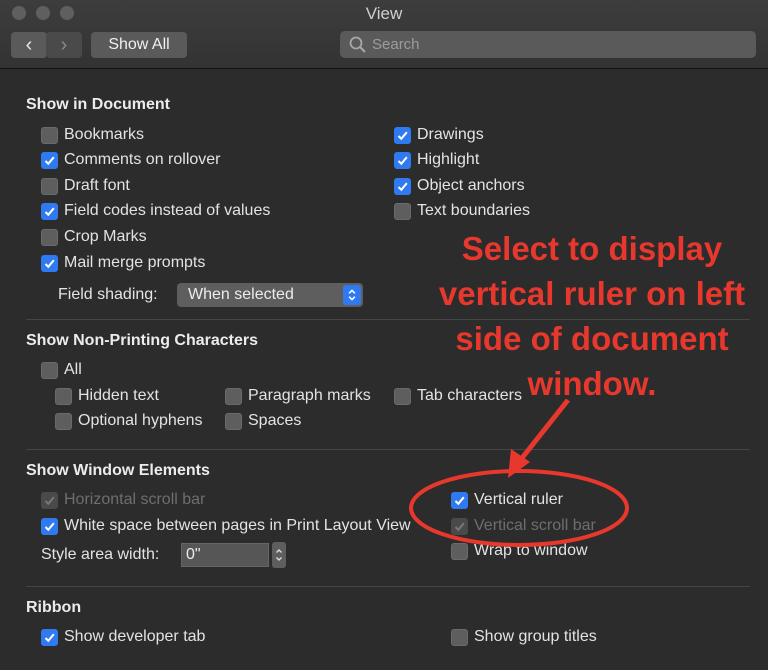 Image resolution: width=768 pixels, height=670 pixels. Describe the element at coordinates (118, 395) in the screenshot. I see `checkbox-label: Hidden text` at that location.